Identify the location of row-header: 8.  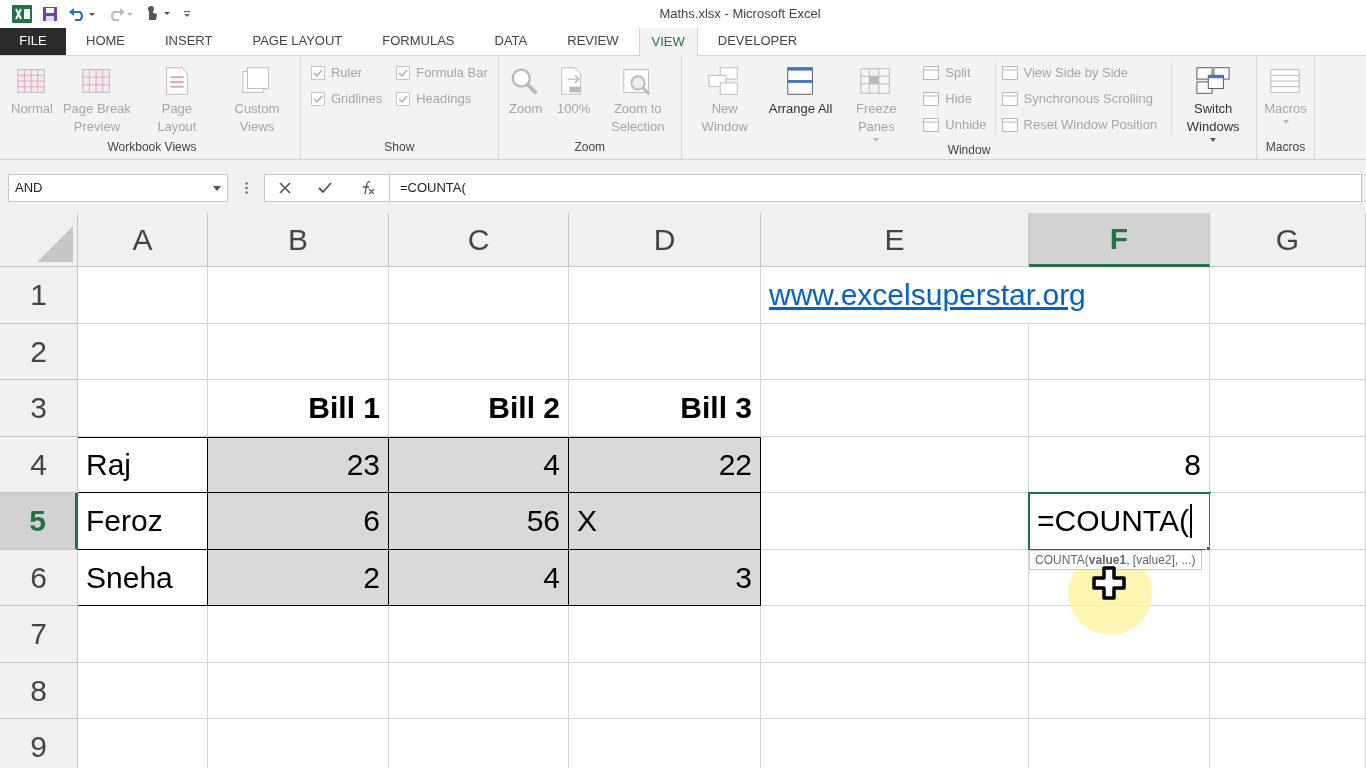
(39, 690).